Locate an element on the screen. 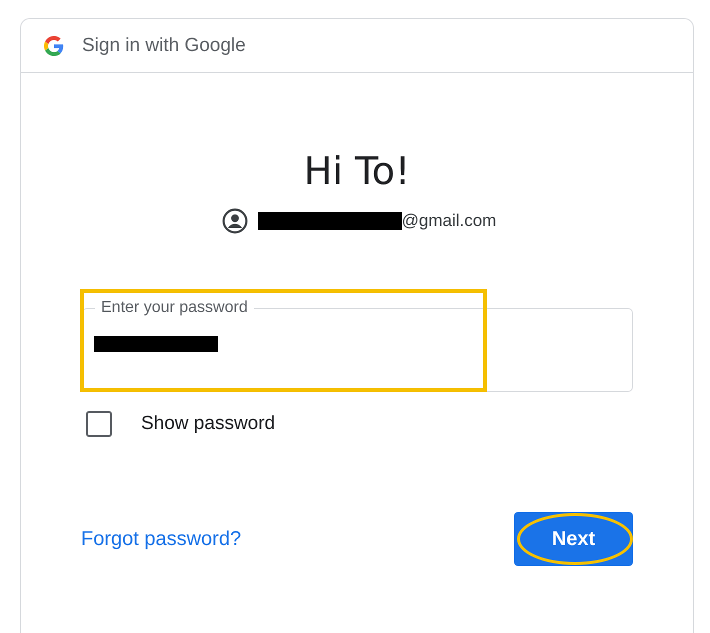 The image size is (710, 633). email-text: @gmail.com is located at coordinates (449, 221).